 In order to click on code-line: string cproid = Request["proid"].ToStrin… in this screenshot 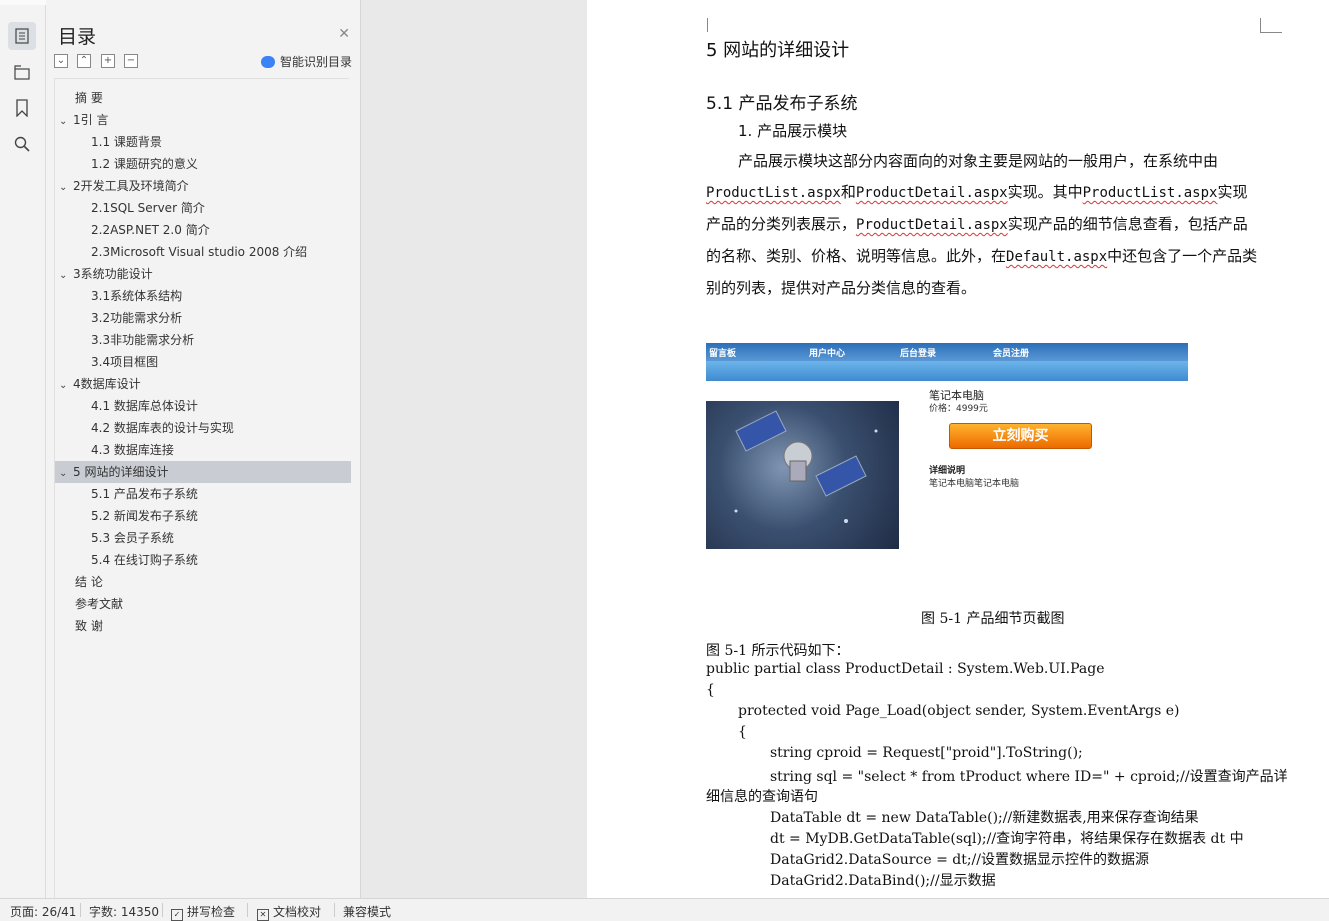, I will do `click(926, 753)`.